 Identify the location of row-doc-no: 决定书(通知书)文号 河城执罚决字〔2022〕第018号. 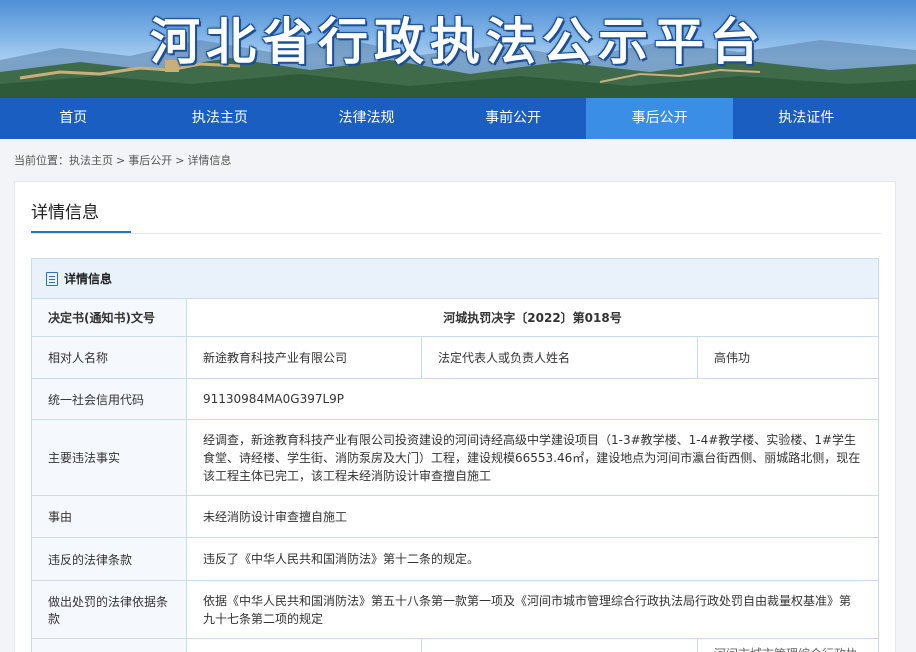
(455, 318).